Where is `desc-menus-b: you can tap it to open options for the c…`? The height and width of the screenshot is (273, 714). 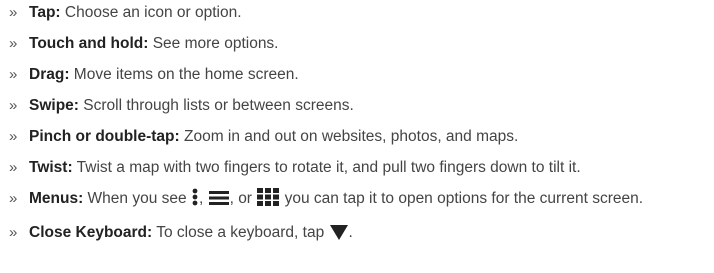 desc-menus-b: you can tap it to open options for the c… is located at coordinates (462, 198).